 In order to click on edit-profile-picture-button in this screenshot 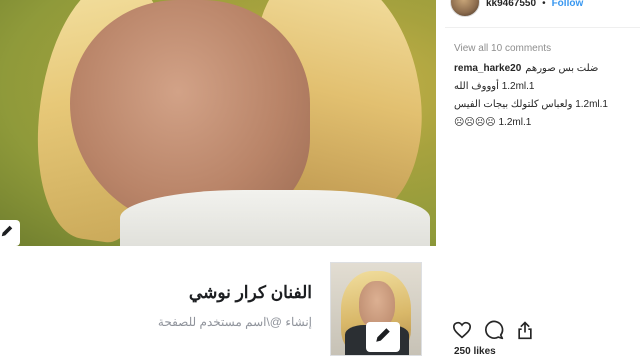, I will do `click(383, 337)`.